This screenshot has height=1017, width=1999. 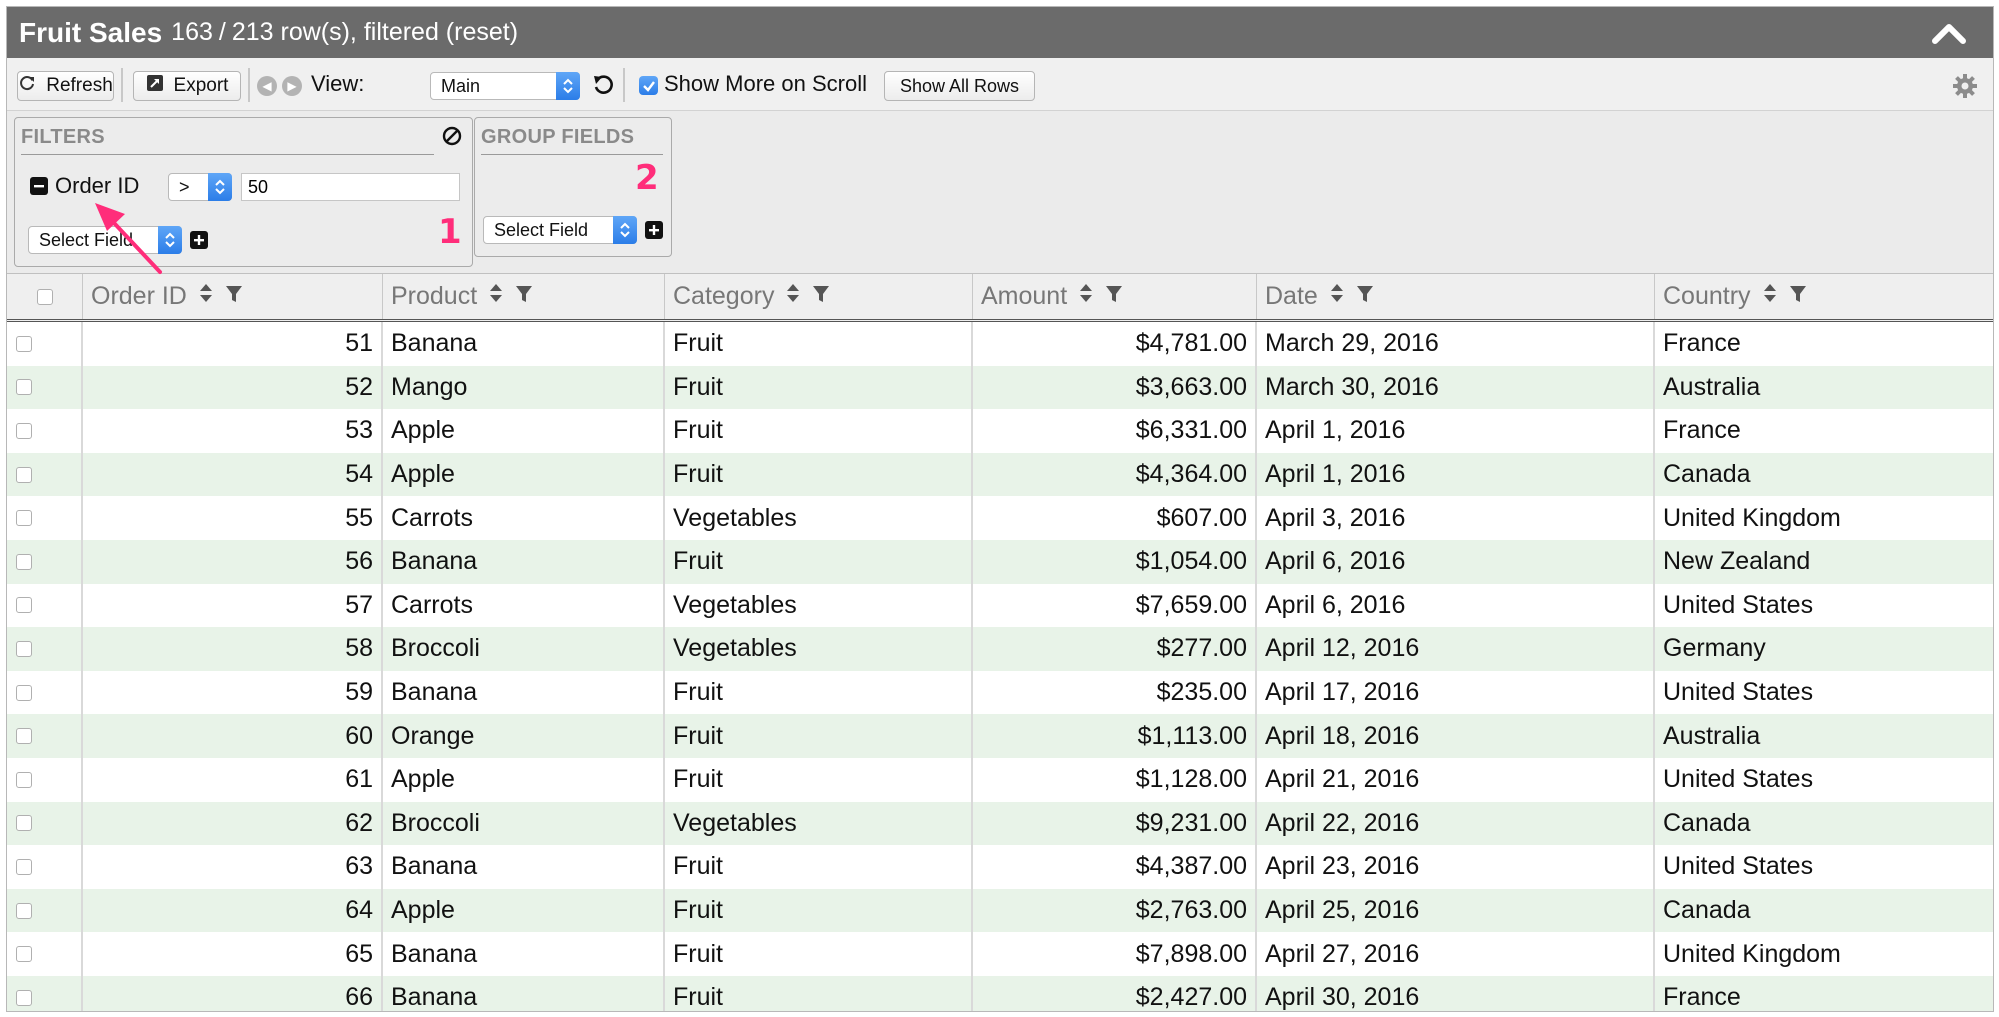 I want to click on show-all-rows-button: Show All Rows, so click(x=959, y=86).